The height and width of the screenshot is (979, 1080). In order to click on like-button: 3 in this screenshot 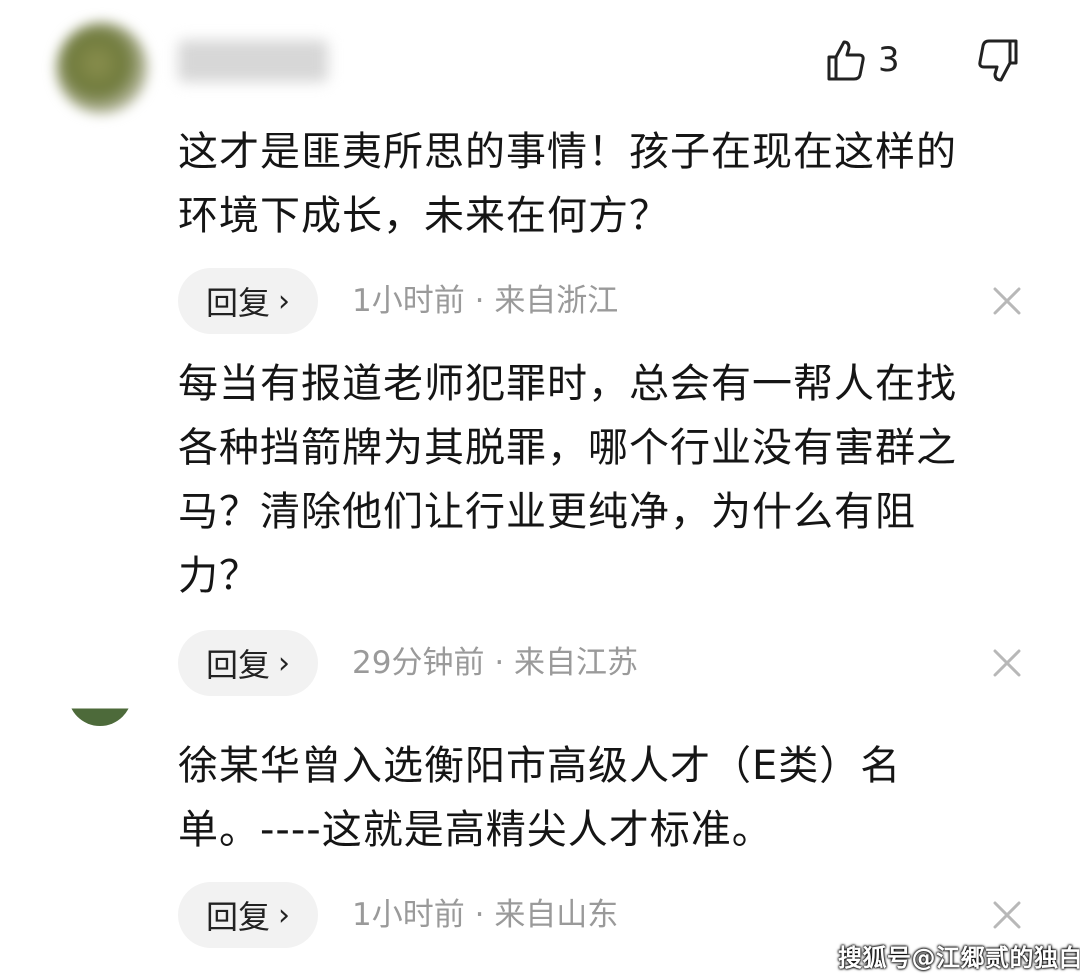, I will do `click(863, 60)`.